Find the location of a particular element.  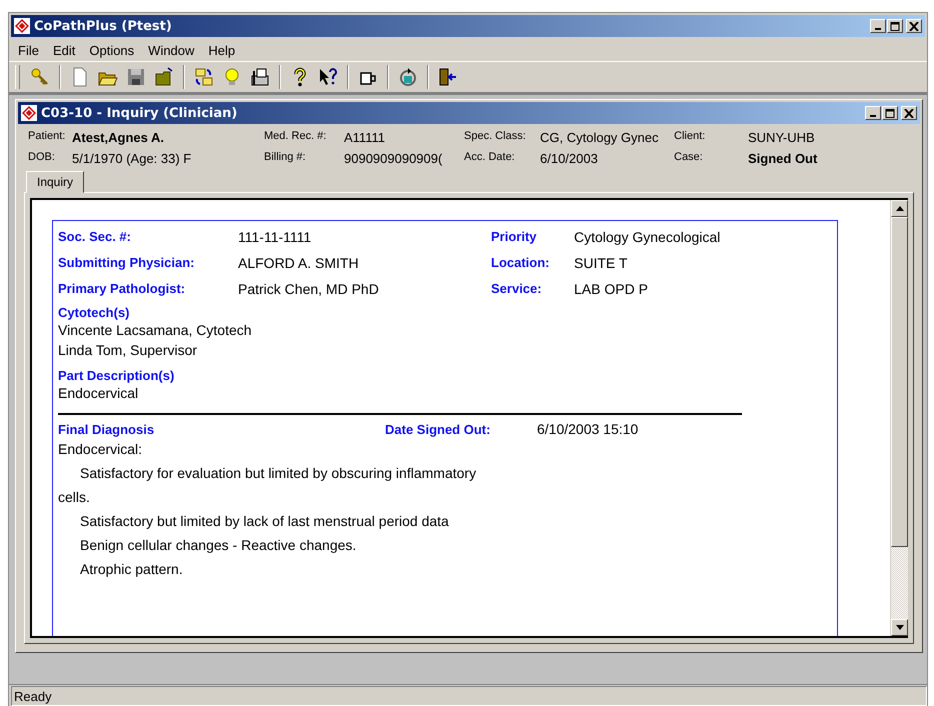

field-value: CG, Cytology Gynec is located at coordinates (599, 137).